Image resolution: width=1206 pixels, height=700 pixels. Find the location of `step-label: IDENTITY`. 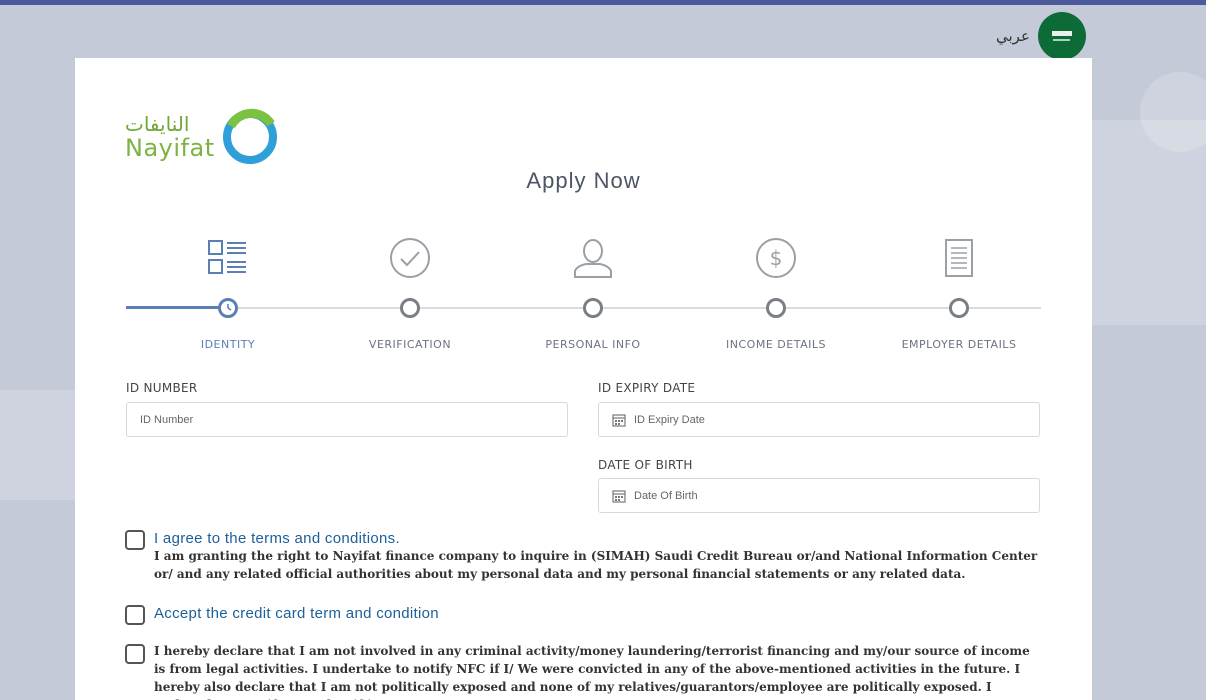

step-label: IDENTITY is located at coordinates (228, 344).